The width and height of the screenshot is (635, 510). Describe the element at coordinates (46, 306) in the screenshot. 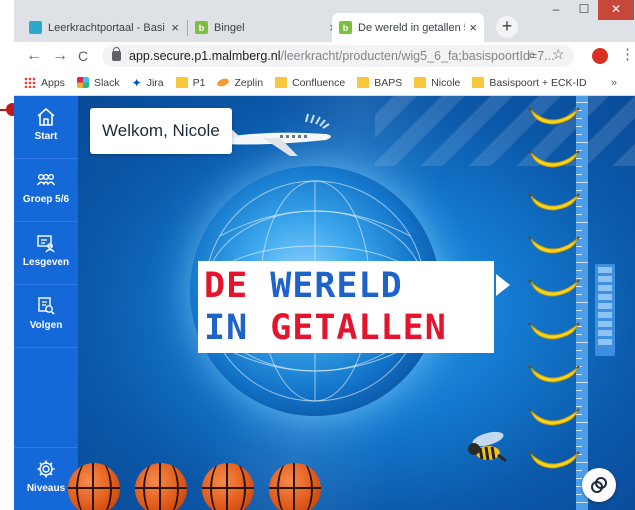

I see `track-icon` at that location.